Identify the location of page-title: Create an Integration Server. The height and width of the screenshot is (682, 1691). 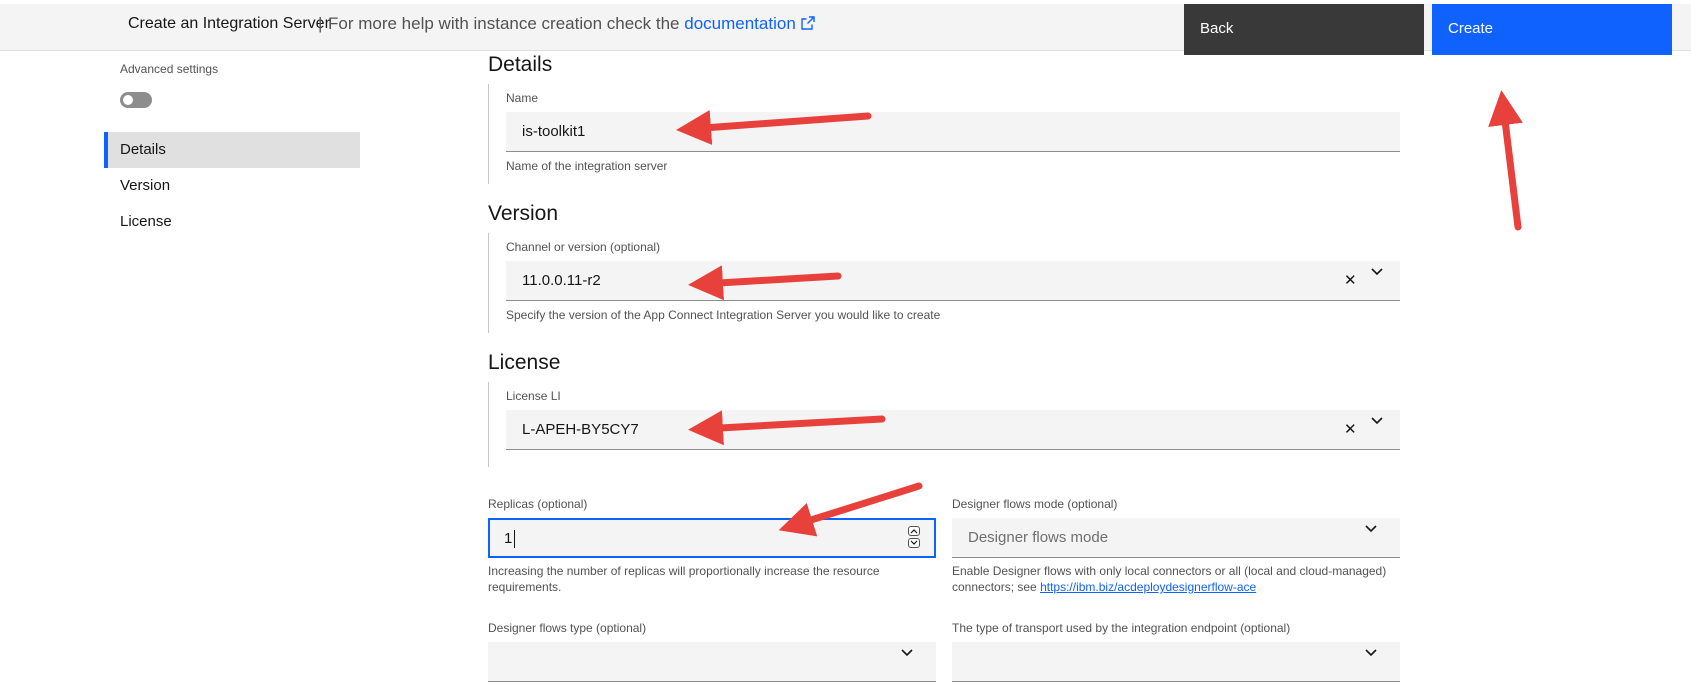
(229, 23).